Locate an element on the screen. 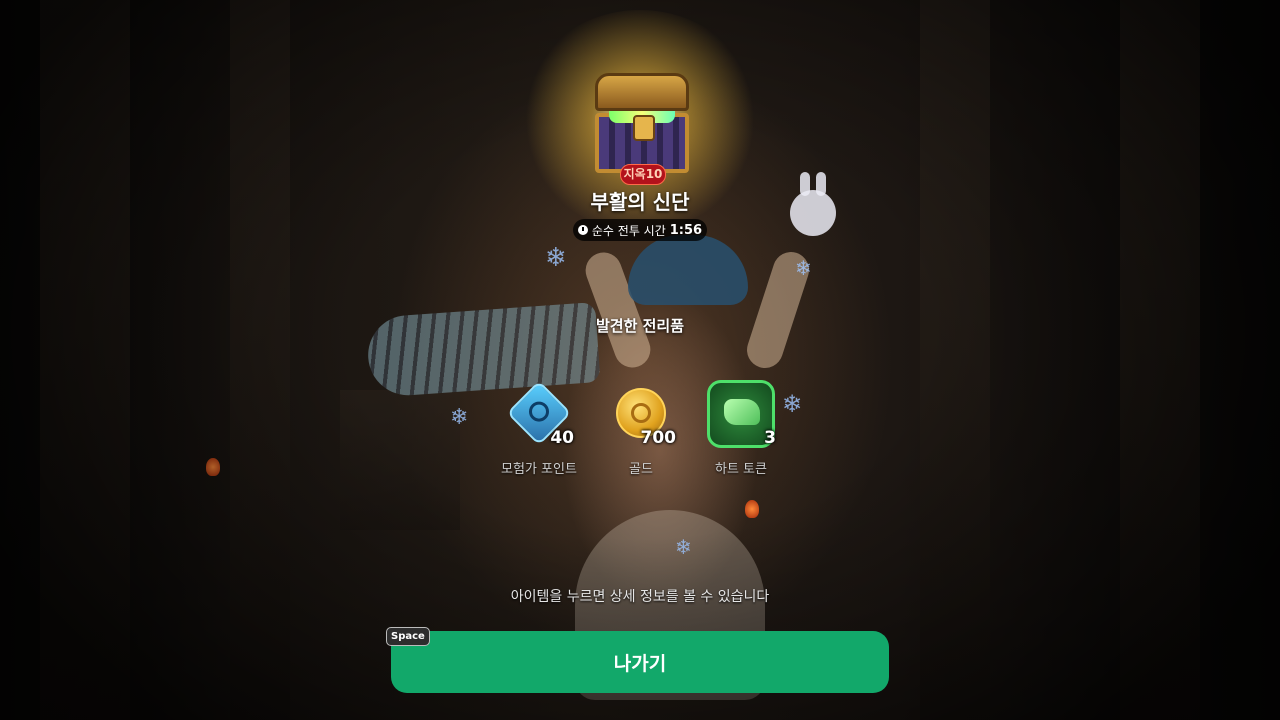 This screenshot has height=720, width=1280. clock-icon is located at coordinates (582, 230).